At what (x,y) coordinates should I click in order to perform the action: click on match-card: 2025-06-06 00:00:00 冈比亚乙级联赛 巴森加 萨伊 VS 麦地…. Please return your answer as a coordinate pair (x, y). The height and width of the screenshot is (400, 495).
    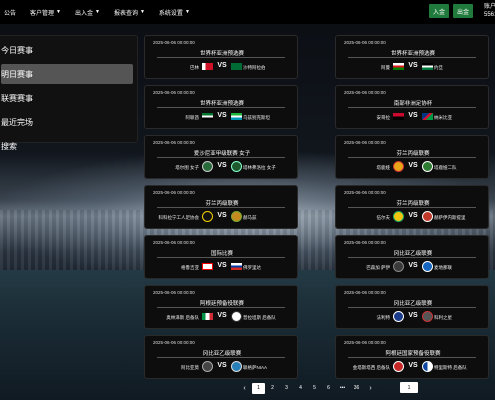
    Looking at the image, I should click on (412, 257).